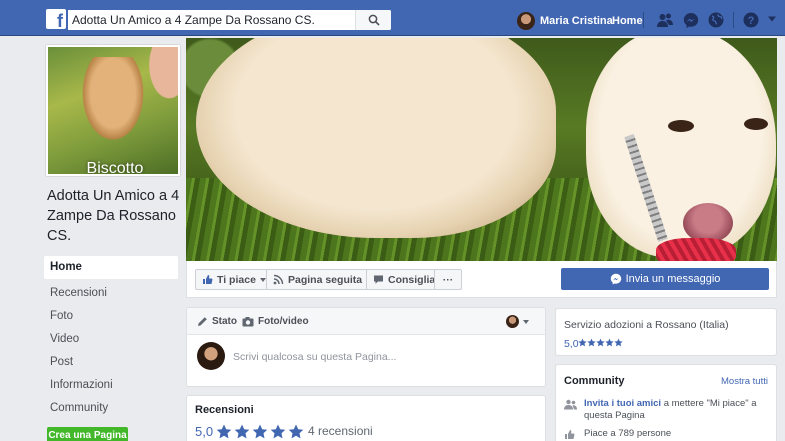 The image size is (785, 441). I want to click on likes-count: Piace a 789 persone, so click(628, 433).